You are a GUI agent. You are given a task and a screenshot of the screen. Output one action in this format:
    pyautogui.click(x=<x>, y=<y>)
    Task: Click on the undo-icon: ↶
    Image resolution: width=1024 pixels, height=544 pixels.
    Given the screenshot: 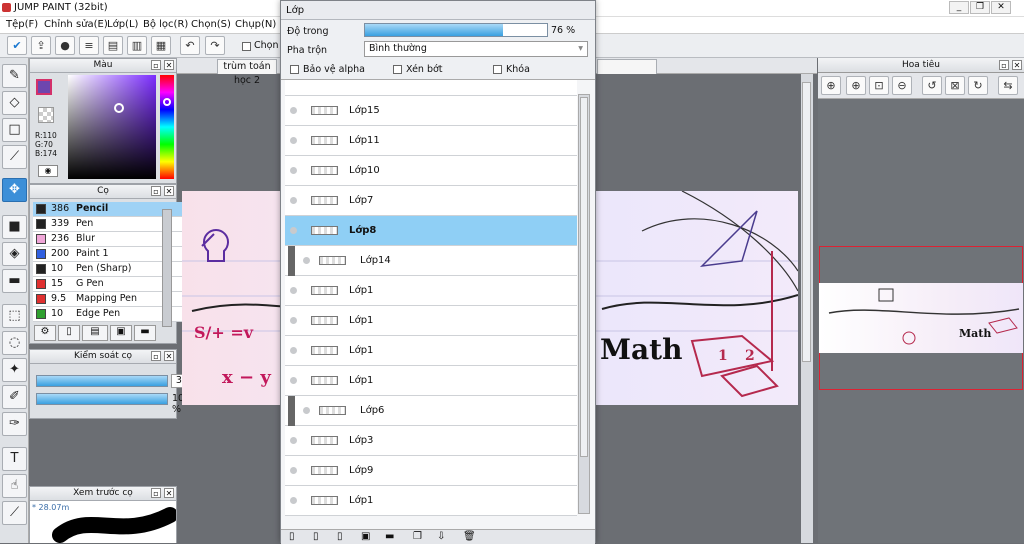 What is the action you would take?
    pyautogui.click(x=190, y=45)
    